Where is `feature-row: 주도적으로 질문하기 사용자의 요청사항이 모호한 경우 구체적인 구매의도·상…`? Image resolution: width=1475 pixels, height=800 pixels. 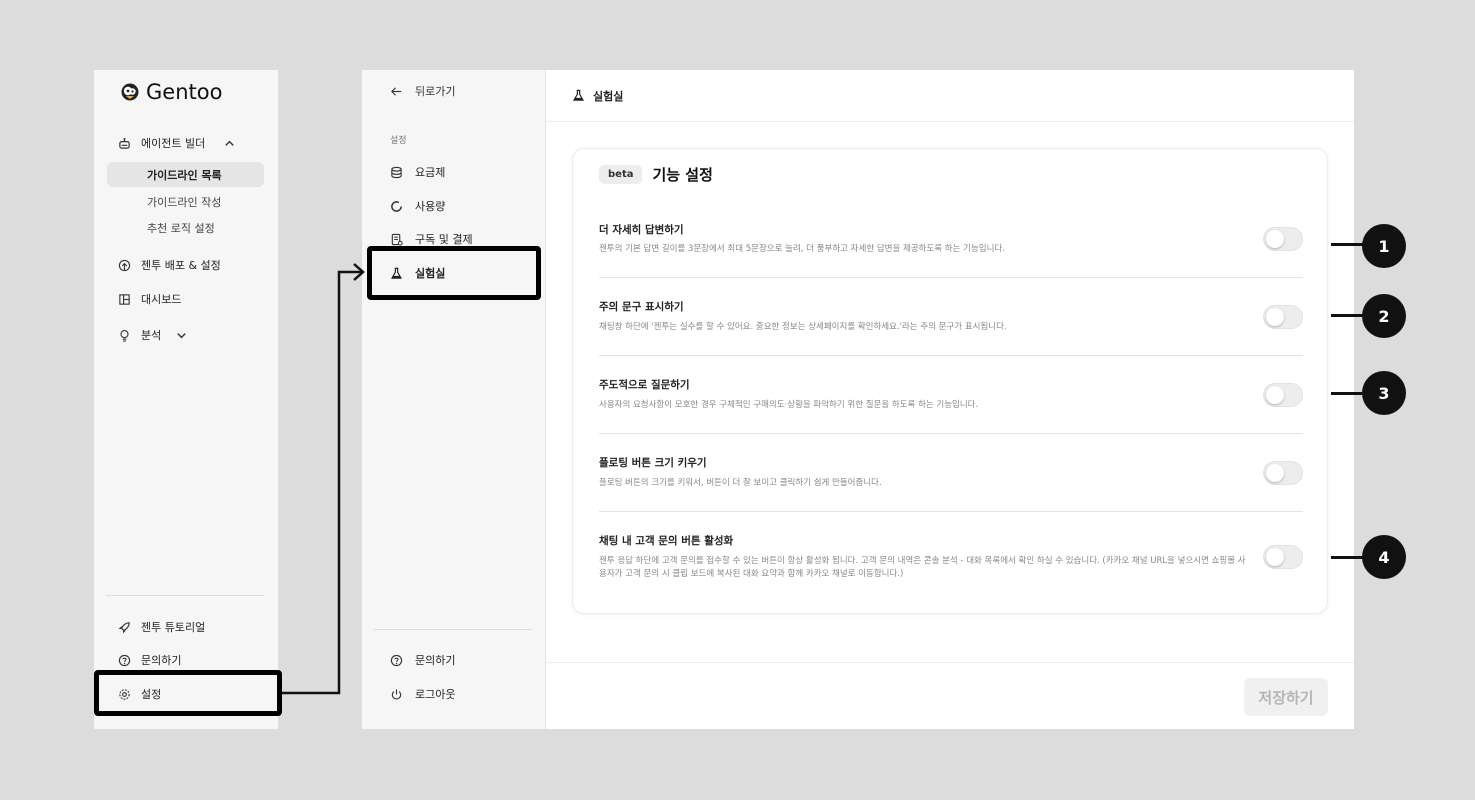
feature-row: 주도적으로 질문하기 사용자의 요청사항이 모호한 경우 구체적인 구매의도·상… is located at coordinates (951, 395).